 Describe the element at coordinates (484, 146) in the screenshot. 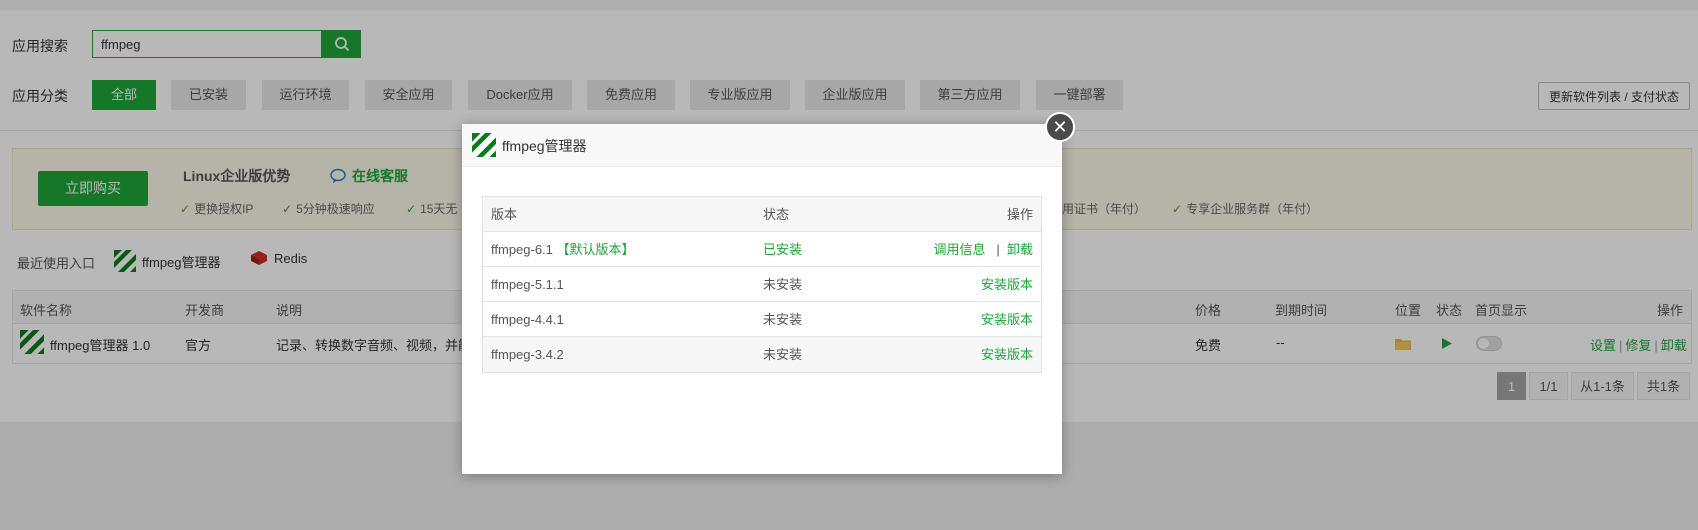

I see `ffmpeg-logo-icon` at that location.